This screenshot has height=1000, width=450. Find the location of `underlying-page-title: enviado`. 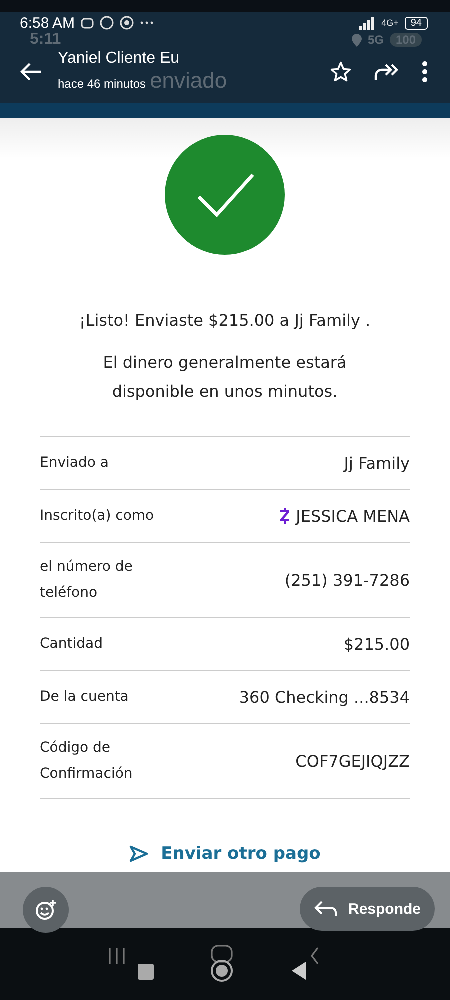

underlying-page-title: enviado is located at coordinates (189, 81).